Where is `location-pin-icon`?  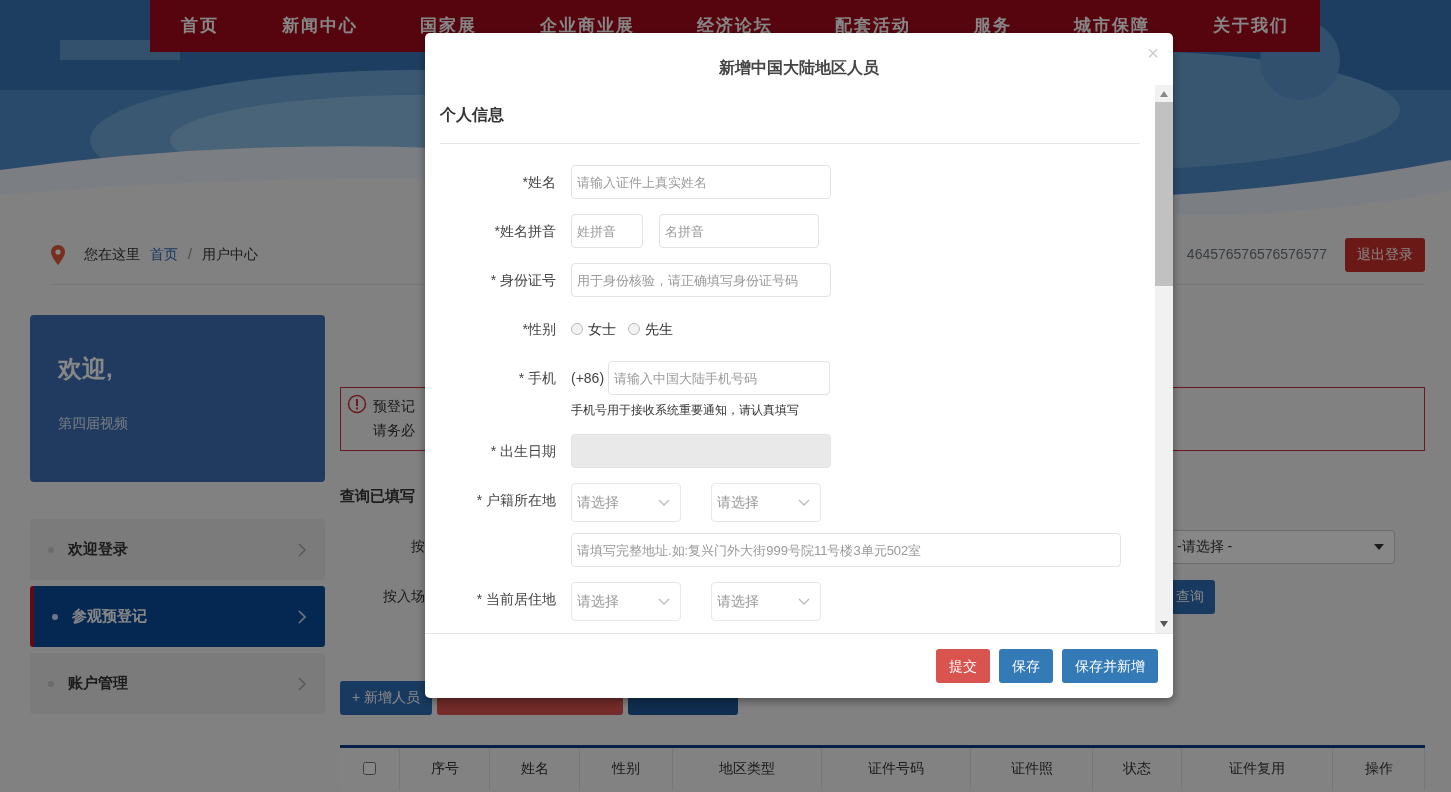 location-pin-icon is located at coordinates (58, 254).